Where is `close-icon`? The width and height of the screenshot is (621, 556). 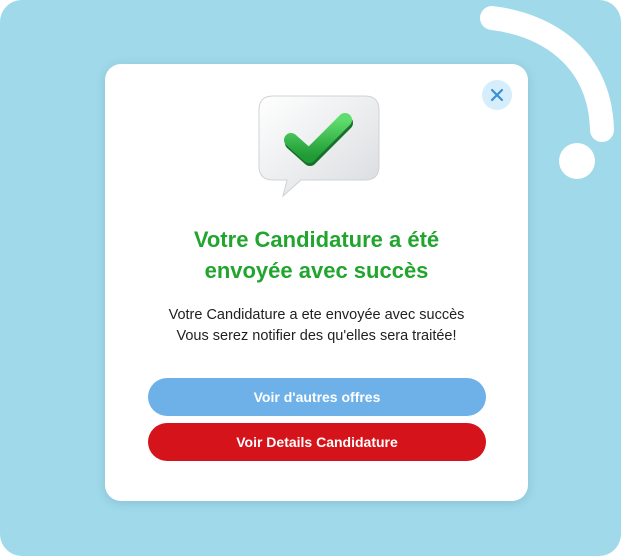
close-icon is located at coordinates (497, 95).